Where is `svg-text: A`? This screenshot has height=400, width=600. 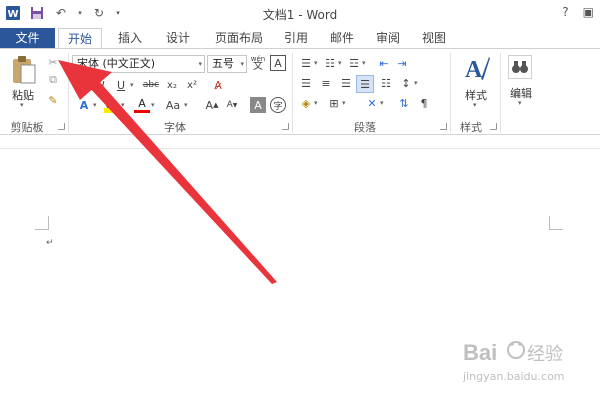 svg-text: A is located at coordinates (474, 70).